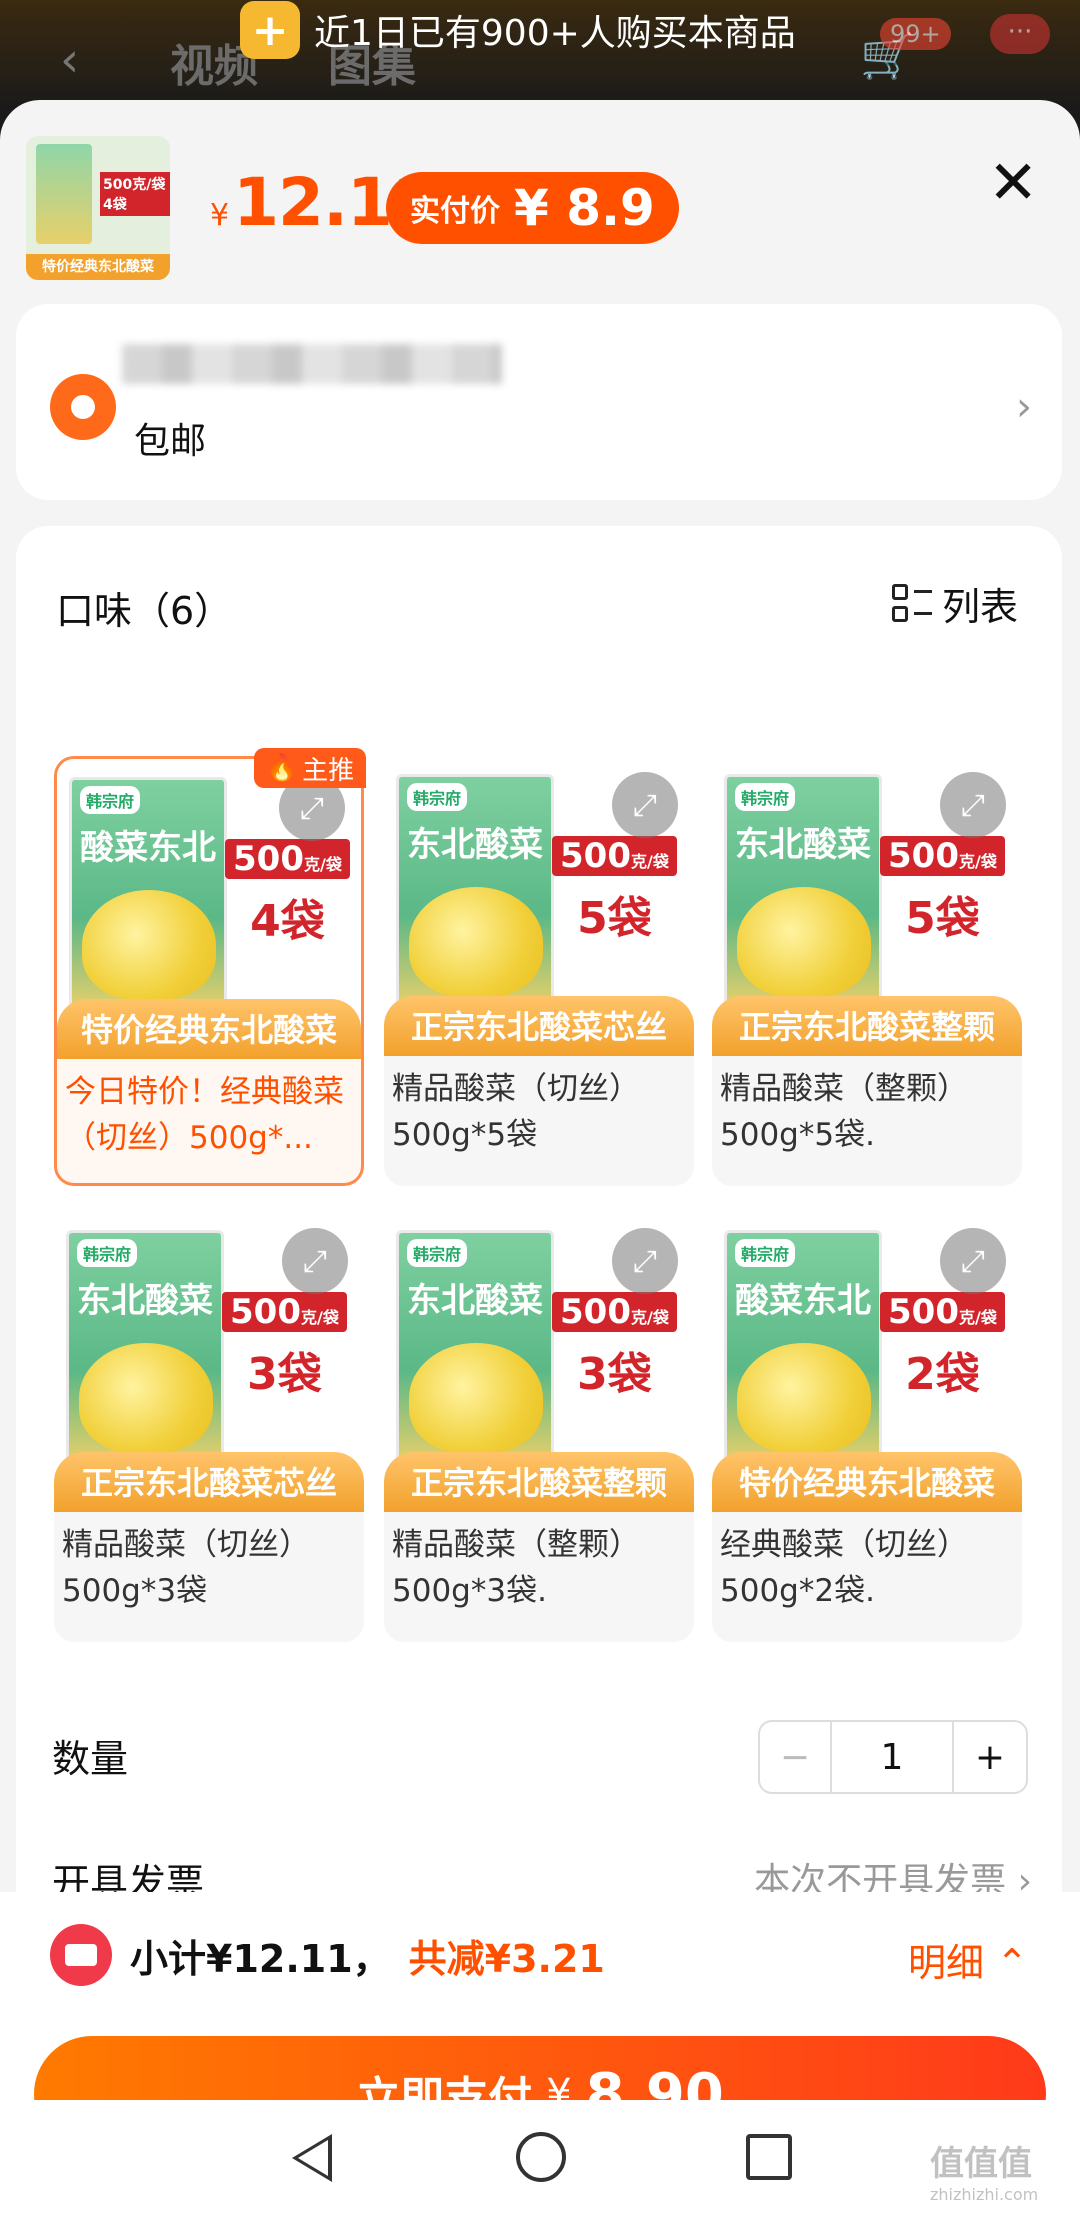 The width and height of the screenshot is (1080, 2218). I want to click on decrease-button: −, so click(796, 1757).